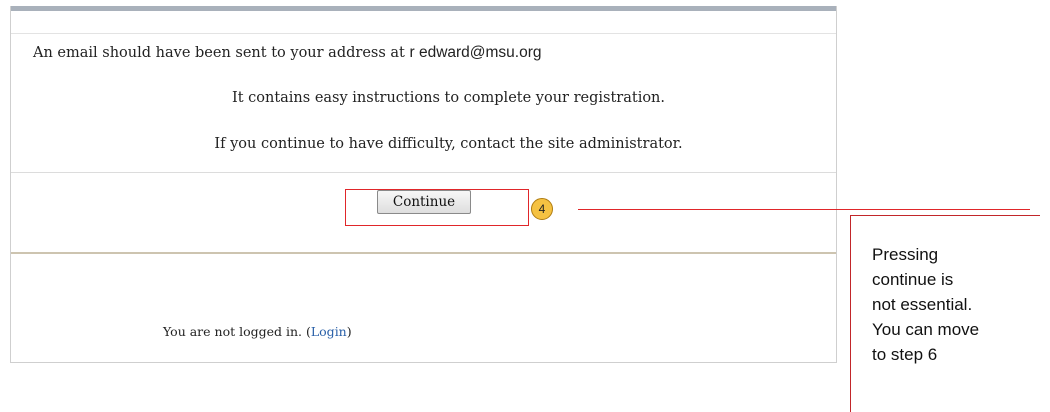 This screenshot has height=412, width=1050. I want to click on login-link: Login, so click(329, 331).